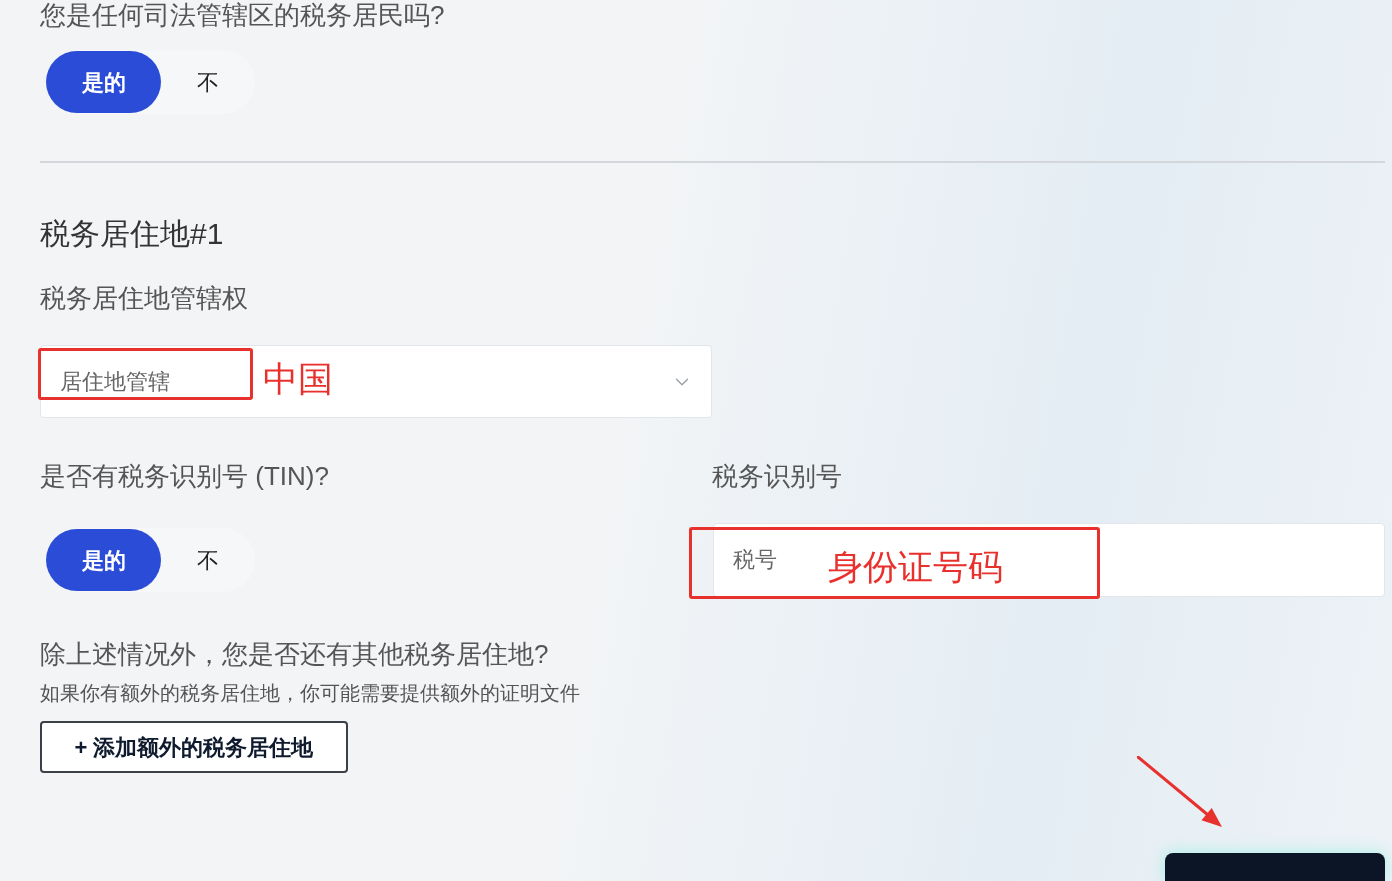  What do you see at coordinates (298, 379) in the screenshot?
I see `annotation-text: 中国` at bounding box center [298, 379].